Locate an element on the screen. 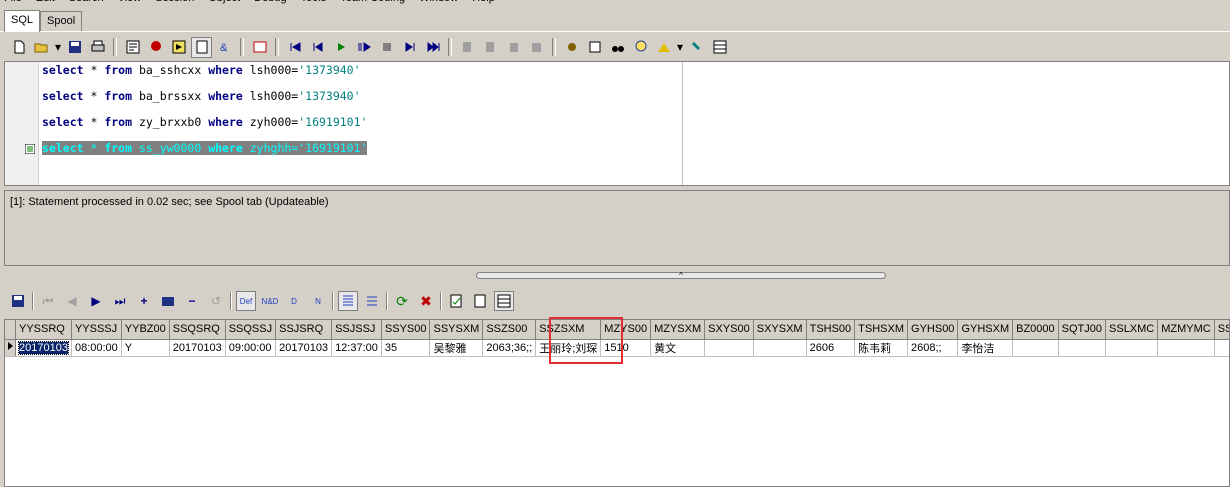 The width and height of the screenshot is (1230, 487). table-cell: 李怡洁 is located at coordinates (985, 348).